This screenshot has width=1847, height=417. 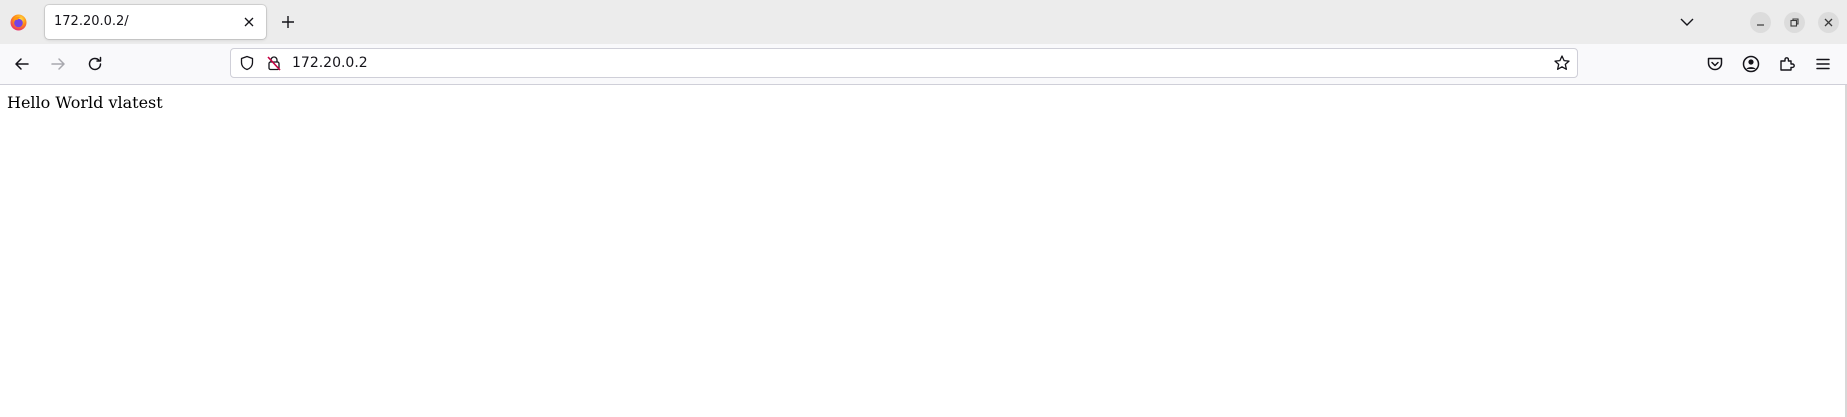 I want to click on arrow-right-icon, so click(x=58, y=64).